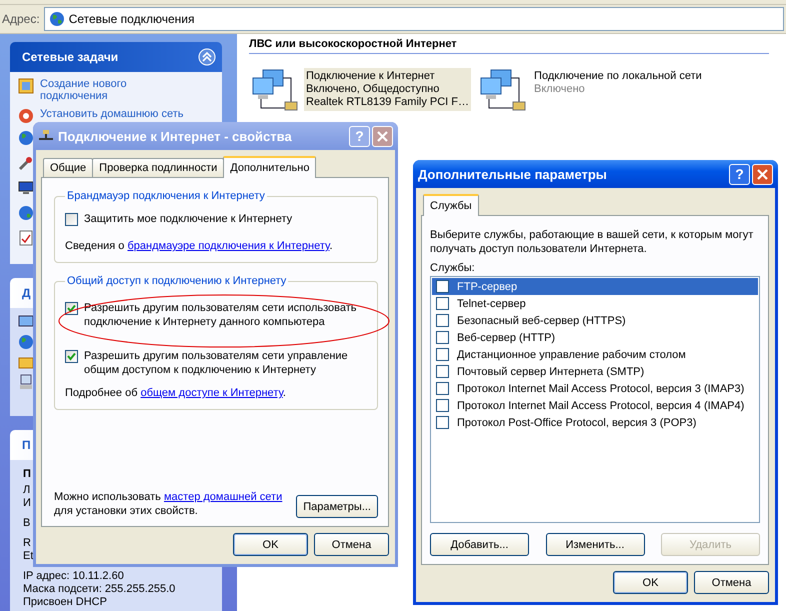  I want to click on detail-text: Присвоен DHCP, so click(65, 602).